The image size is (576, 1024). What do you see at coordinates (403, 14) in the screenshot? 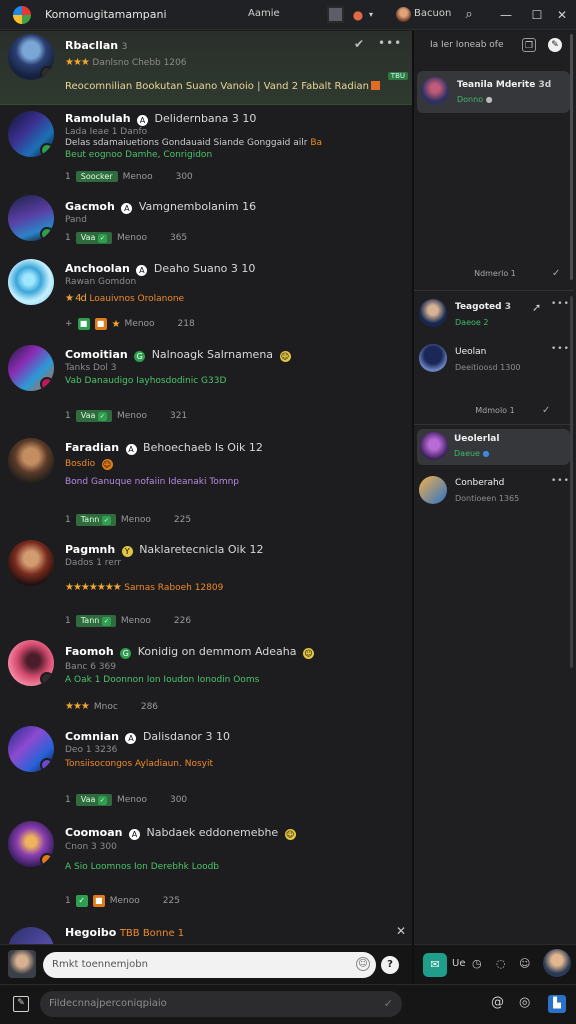
I see `user-avatar` at bounding box center [403, 14].